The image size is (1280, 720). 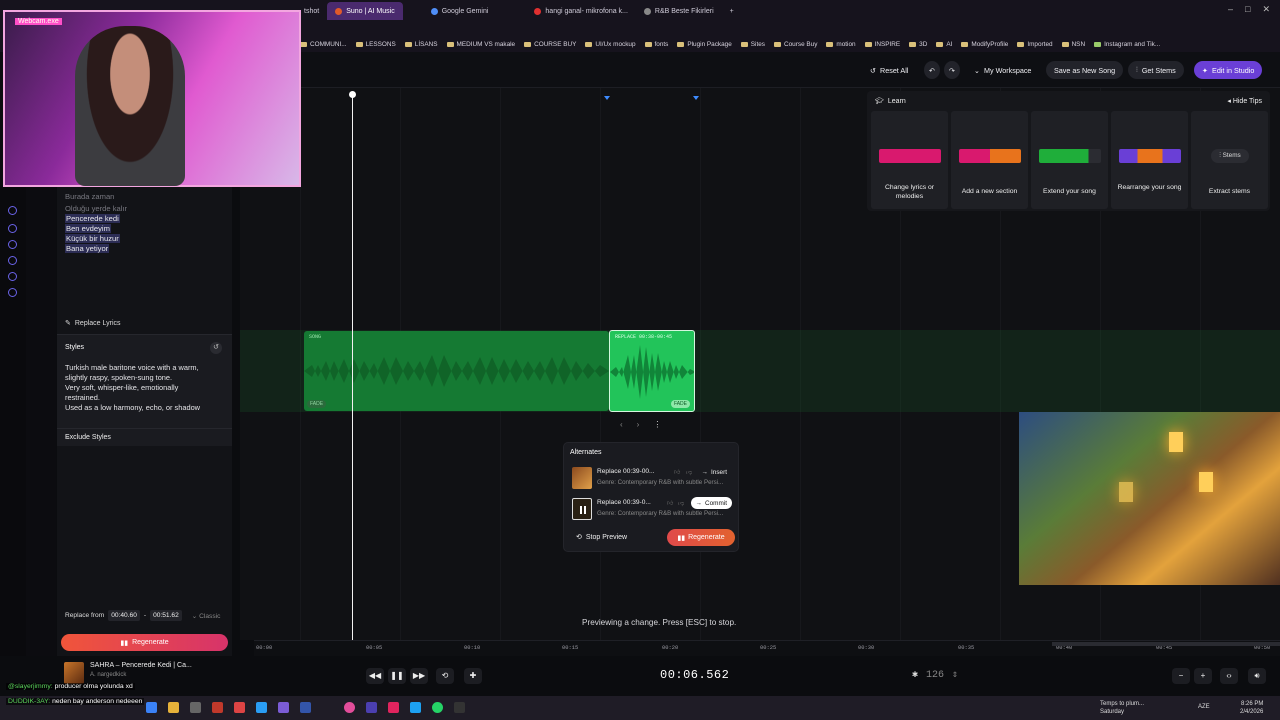 What do you see at coordinates (657, 424) in the screenshot?
I see `more-icon: ⋮` at bounding box center [657, 424].